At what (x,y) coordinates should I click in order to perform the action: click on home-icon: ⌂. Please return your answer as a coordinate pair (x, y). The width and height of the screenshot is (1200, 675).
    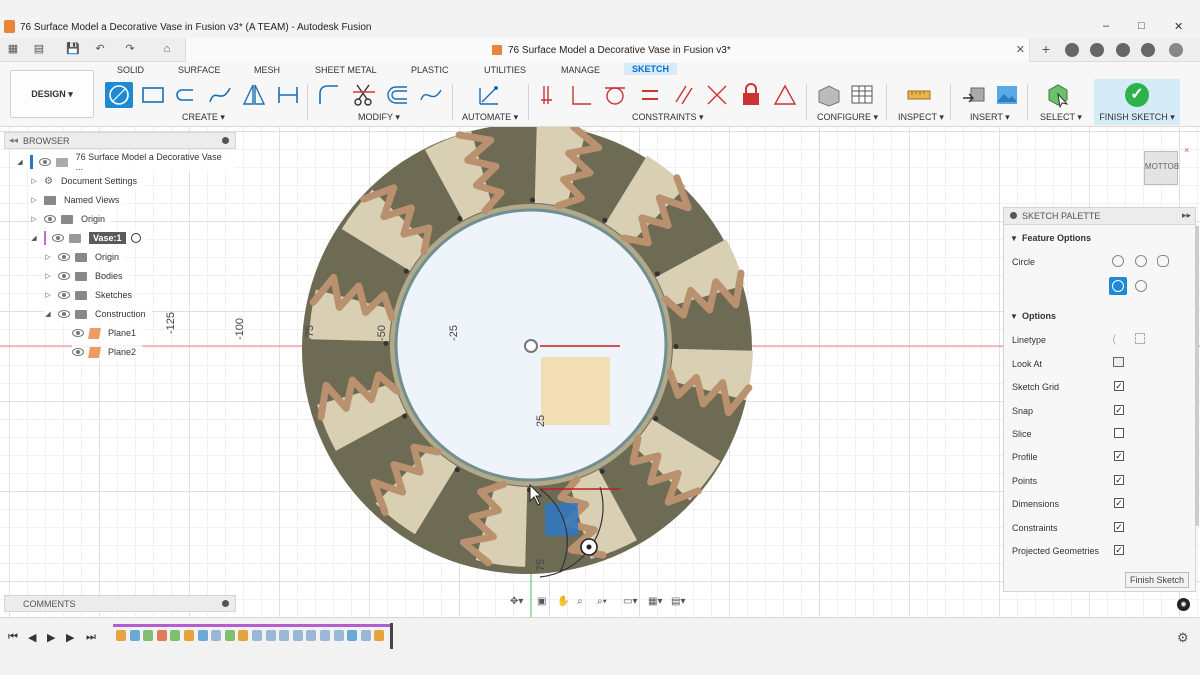
    Looking at the image, I should click on (167, 49).